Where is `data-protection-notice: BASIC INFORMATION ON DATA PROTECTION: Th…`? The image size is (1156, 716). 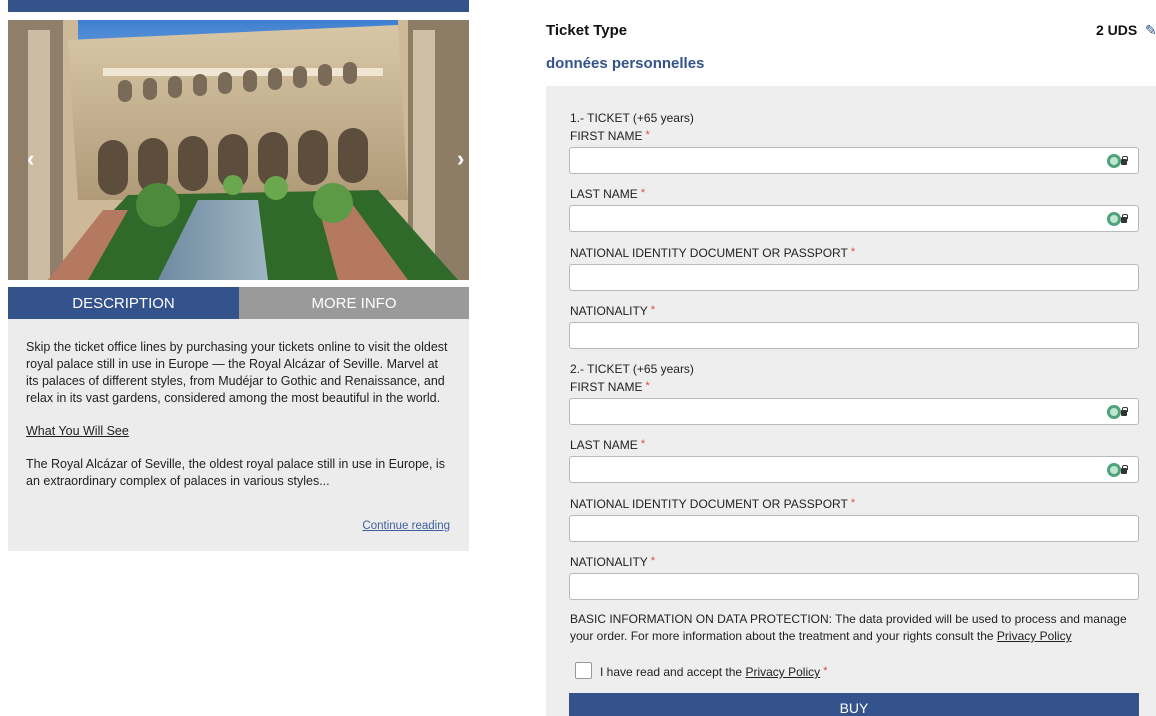
data-protection-notice: BASIC INFORMATION ON DATA PROTECTION: Th… is located at coordinates (848, 627).